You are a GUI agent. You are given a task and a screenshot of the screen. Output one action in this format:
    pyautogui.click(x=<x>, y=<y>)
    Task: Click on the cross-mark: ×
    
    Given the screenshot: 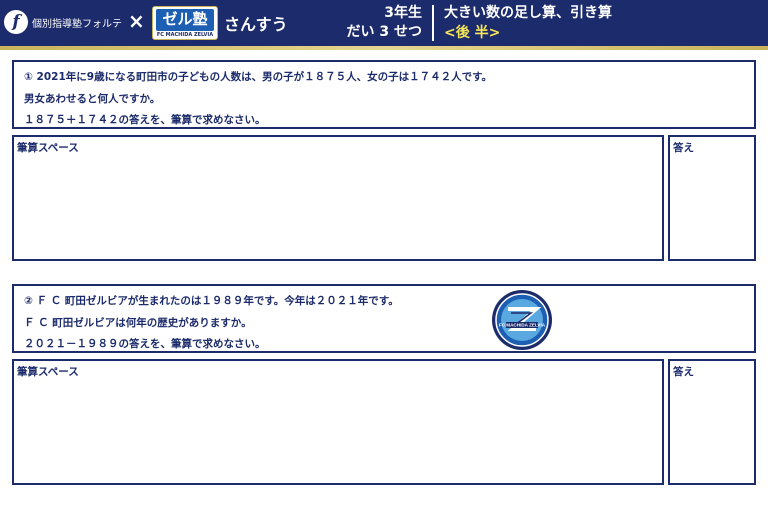 What is the action you would take?
    pyautogui.click(x=136, y=21)
    